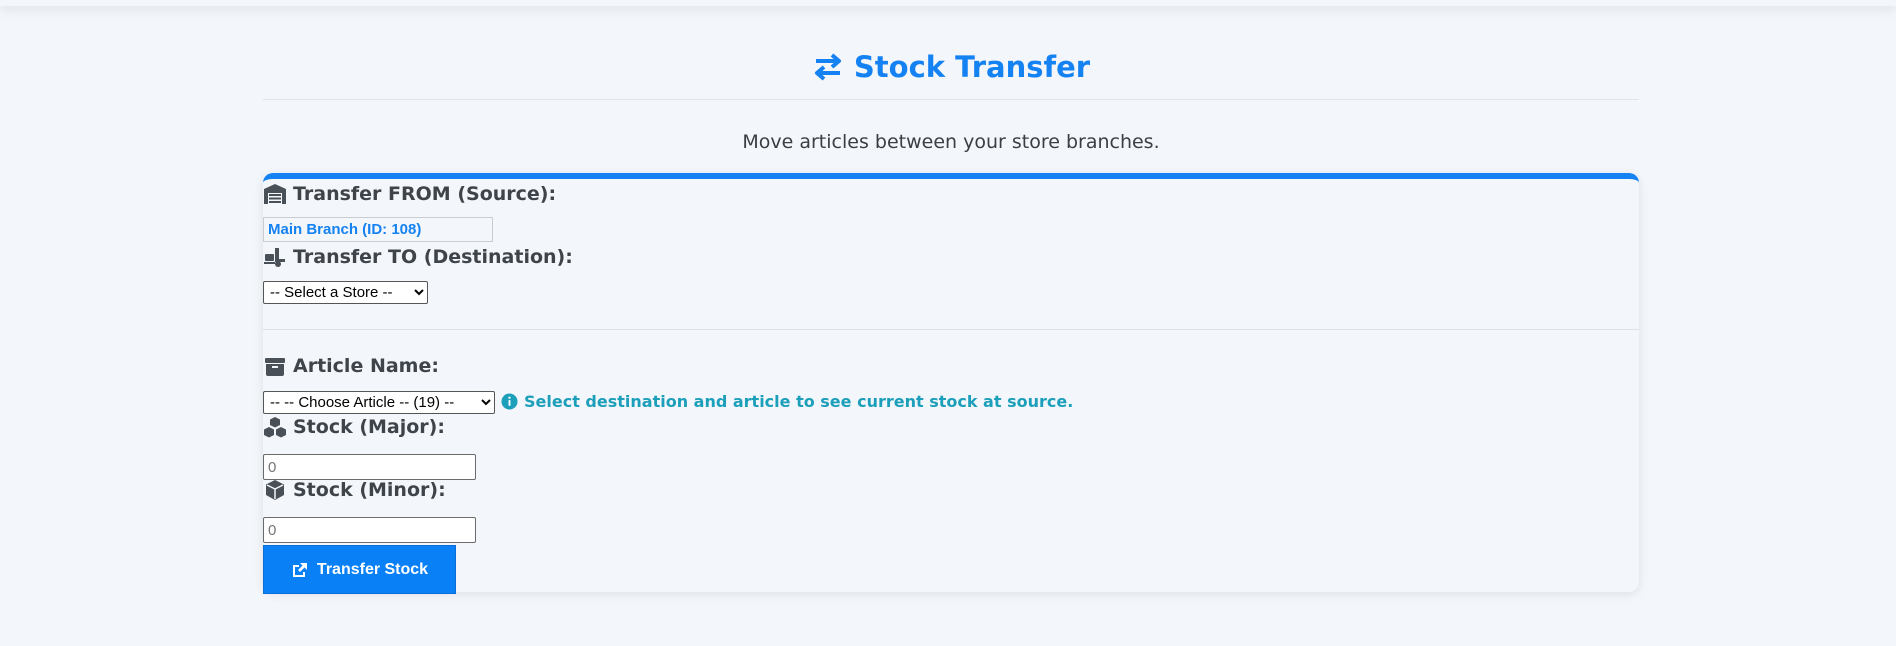 The width and height of the screenshot is (1896, 646). What do you see at coordinates (275, 194) in the screenshot?
I see `warehouse-icon` at bounding box center [275, 194].